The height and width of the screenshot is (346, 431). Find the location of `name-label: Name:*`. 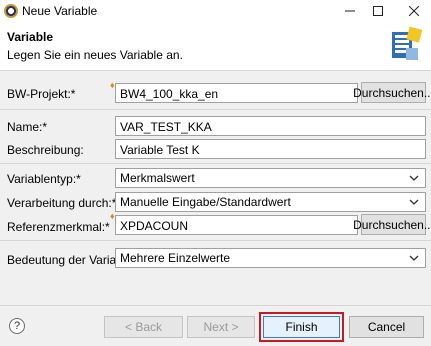

name-label: Name:* is located at coordinates (27, 127).